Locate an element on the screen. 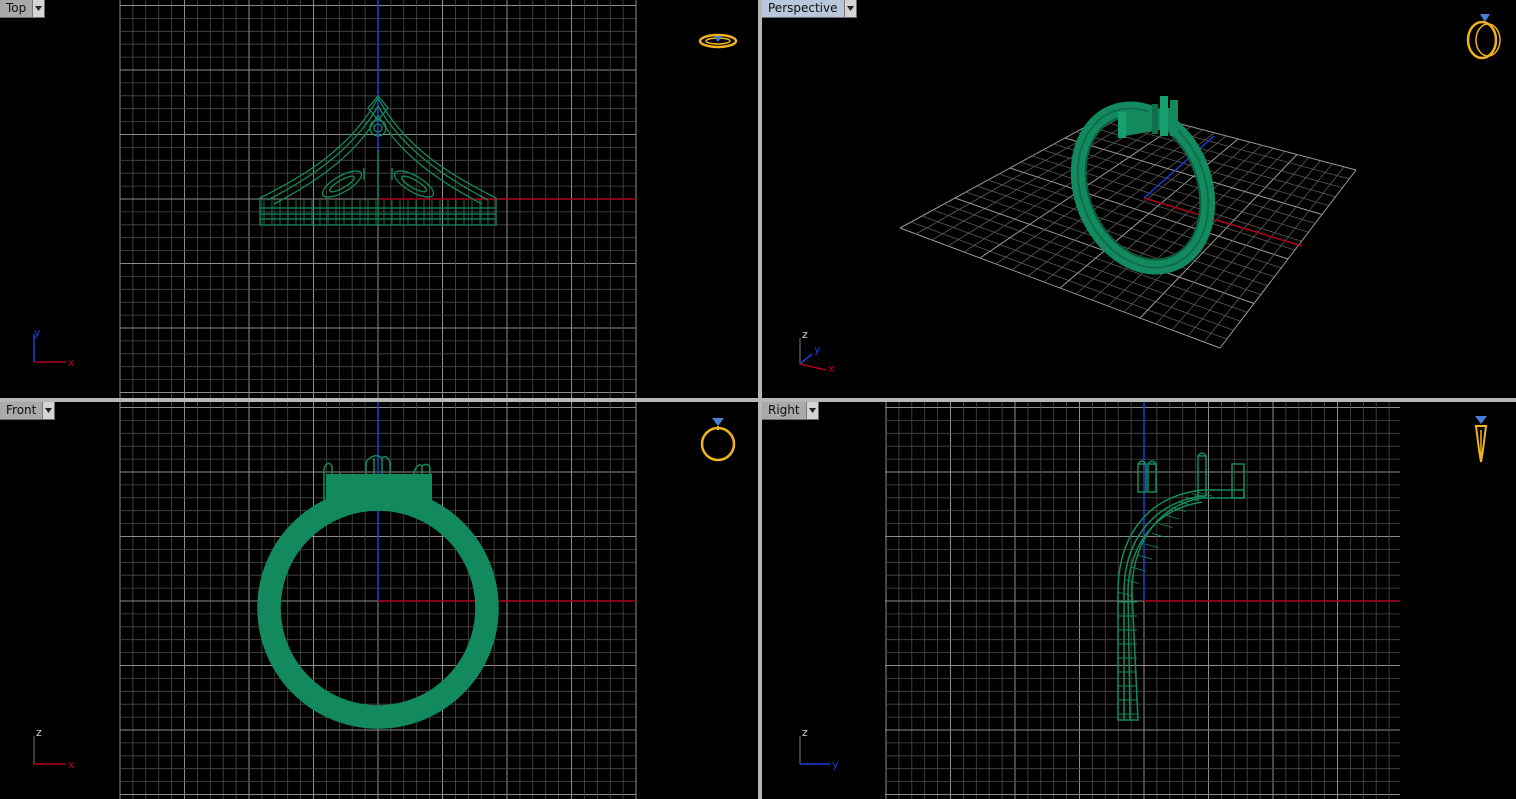 The width and height of the screenshot is (1516, 799). viewport-perspective-tab: Perspective is located at coordinates (809, 9).